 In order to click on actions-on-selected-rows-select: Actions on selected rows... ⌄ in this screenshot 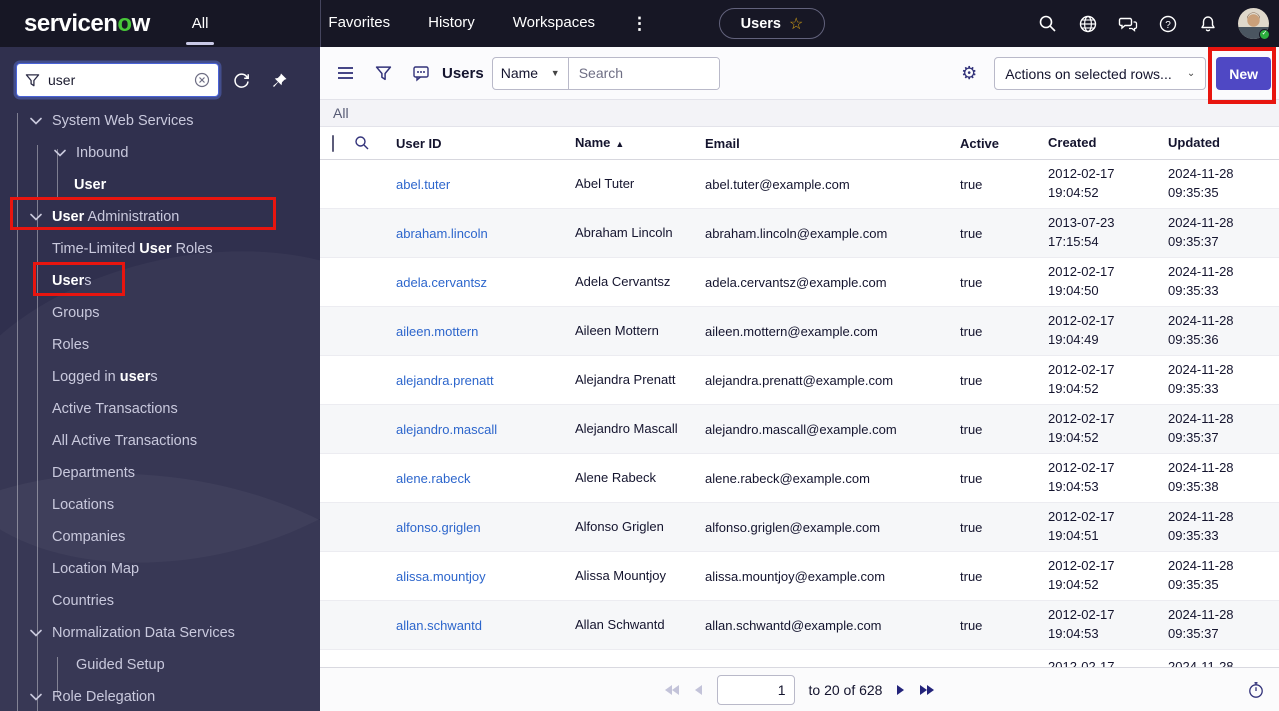, I will do `click(1100, 73)`.